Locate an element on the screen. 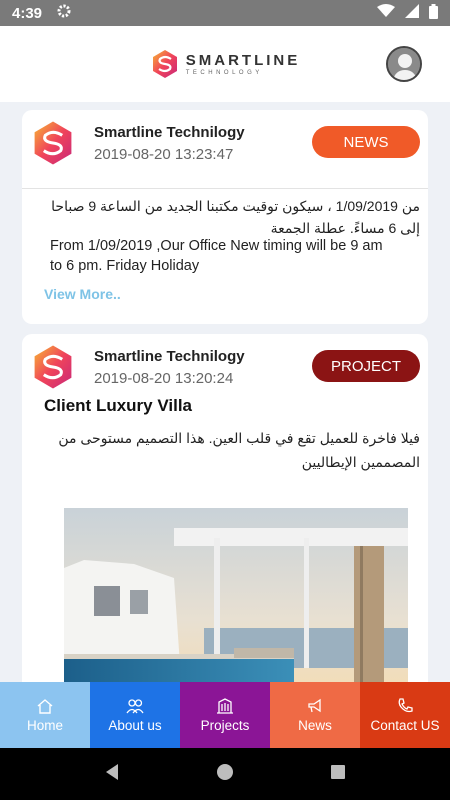 Image resolution: width=450 pixels, height=800 pixels. post-date: 2019-08-20 13:23:47 is located at coordinates (164, 154).